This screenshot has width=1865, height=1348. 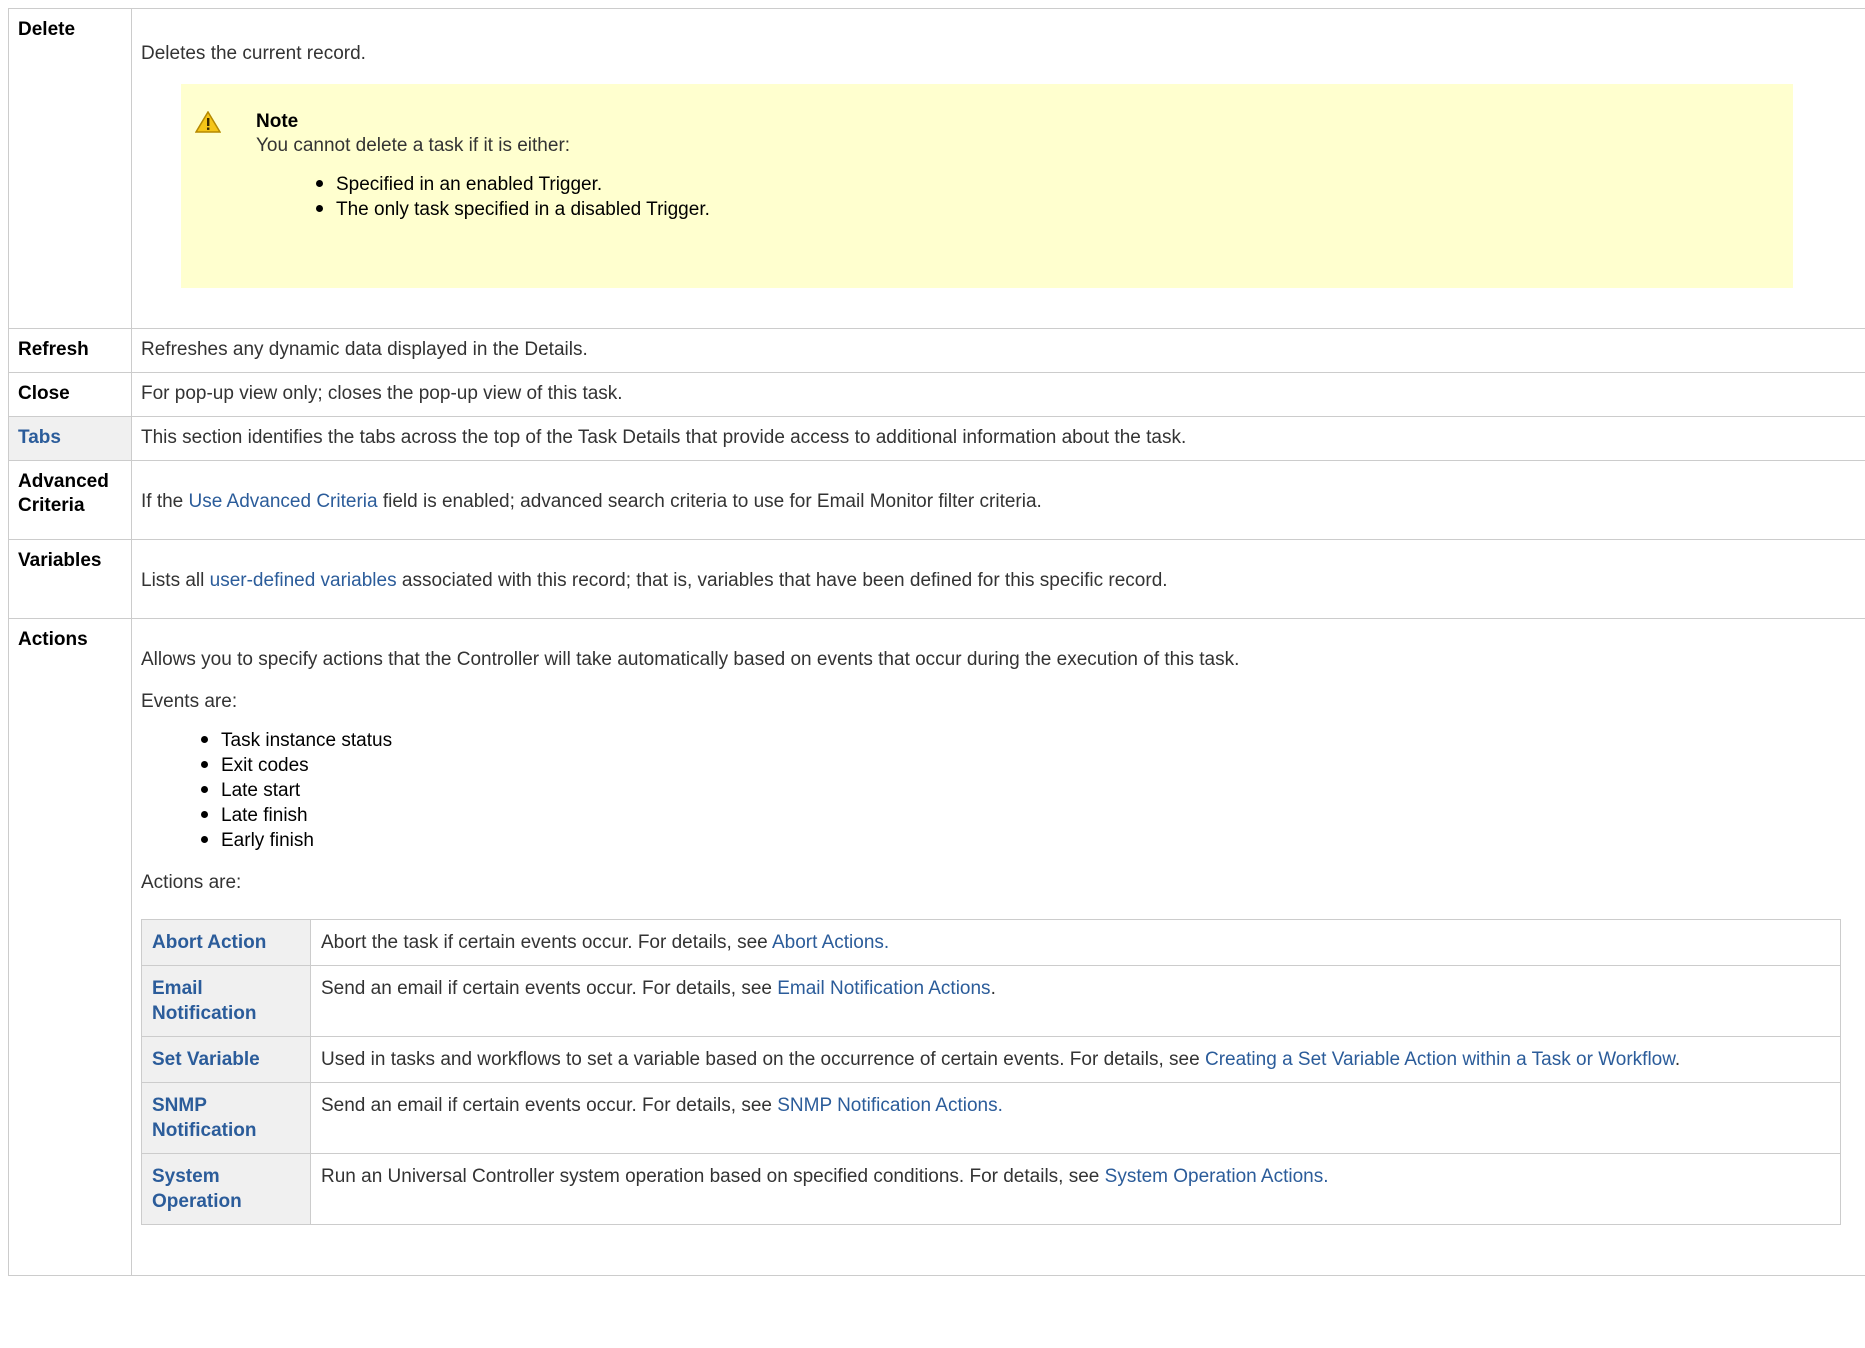 What do you see at coordinates (165, 501) in the screenshot?
I see `advanced-desc-pre: If the` at bounding box center [165, 501].